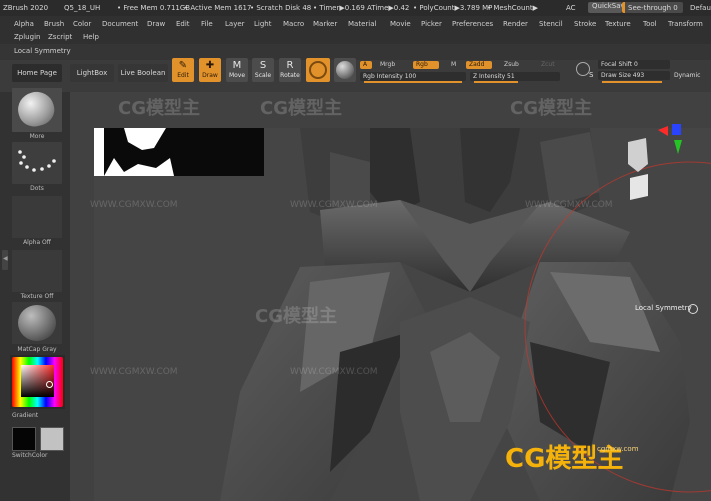 This screenshot has width=711, height=501. What do you see at coordinates (60, 37) in the screenshot?
I see `menu-zscript: Zscript` at bounding box center [60, 37].